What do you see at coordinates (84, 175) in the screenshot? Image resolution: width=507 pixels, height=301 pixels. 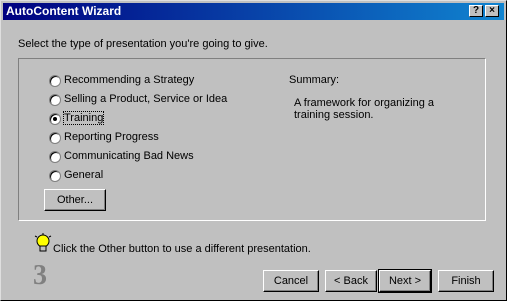 I see `option-label: General` at bounding box center [84, 175].